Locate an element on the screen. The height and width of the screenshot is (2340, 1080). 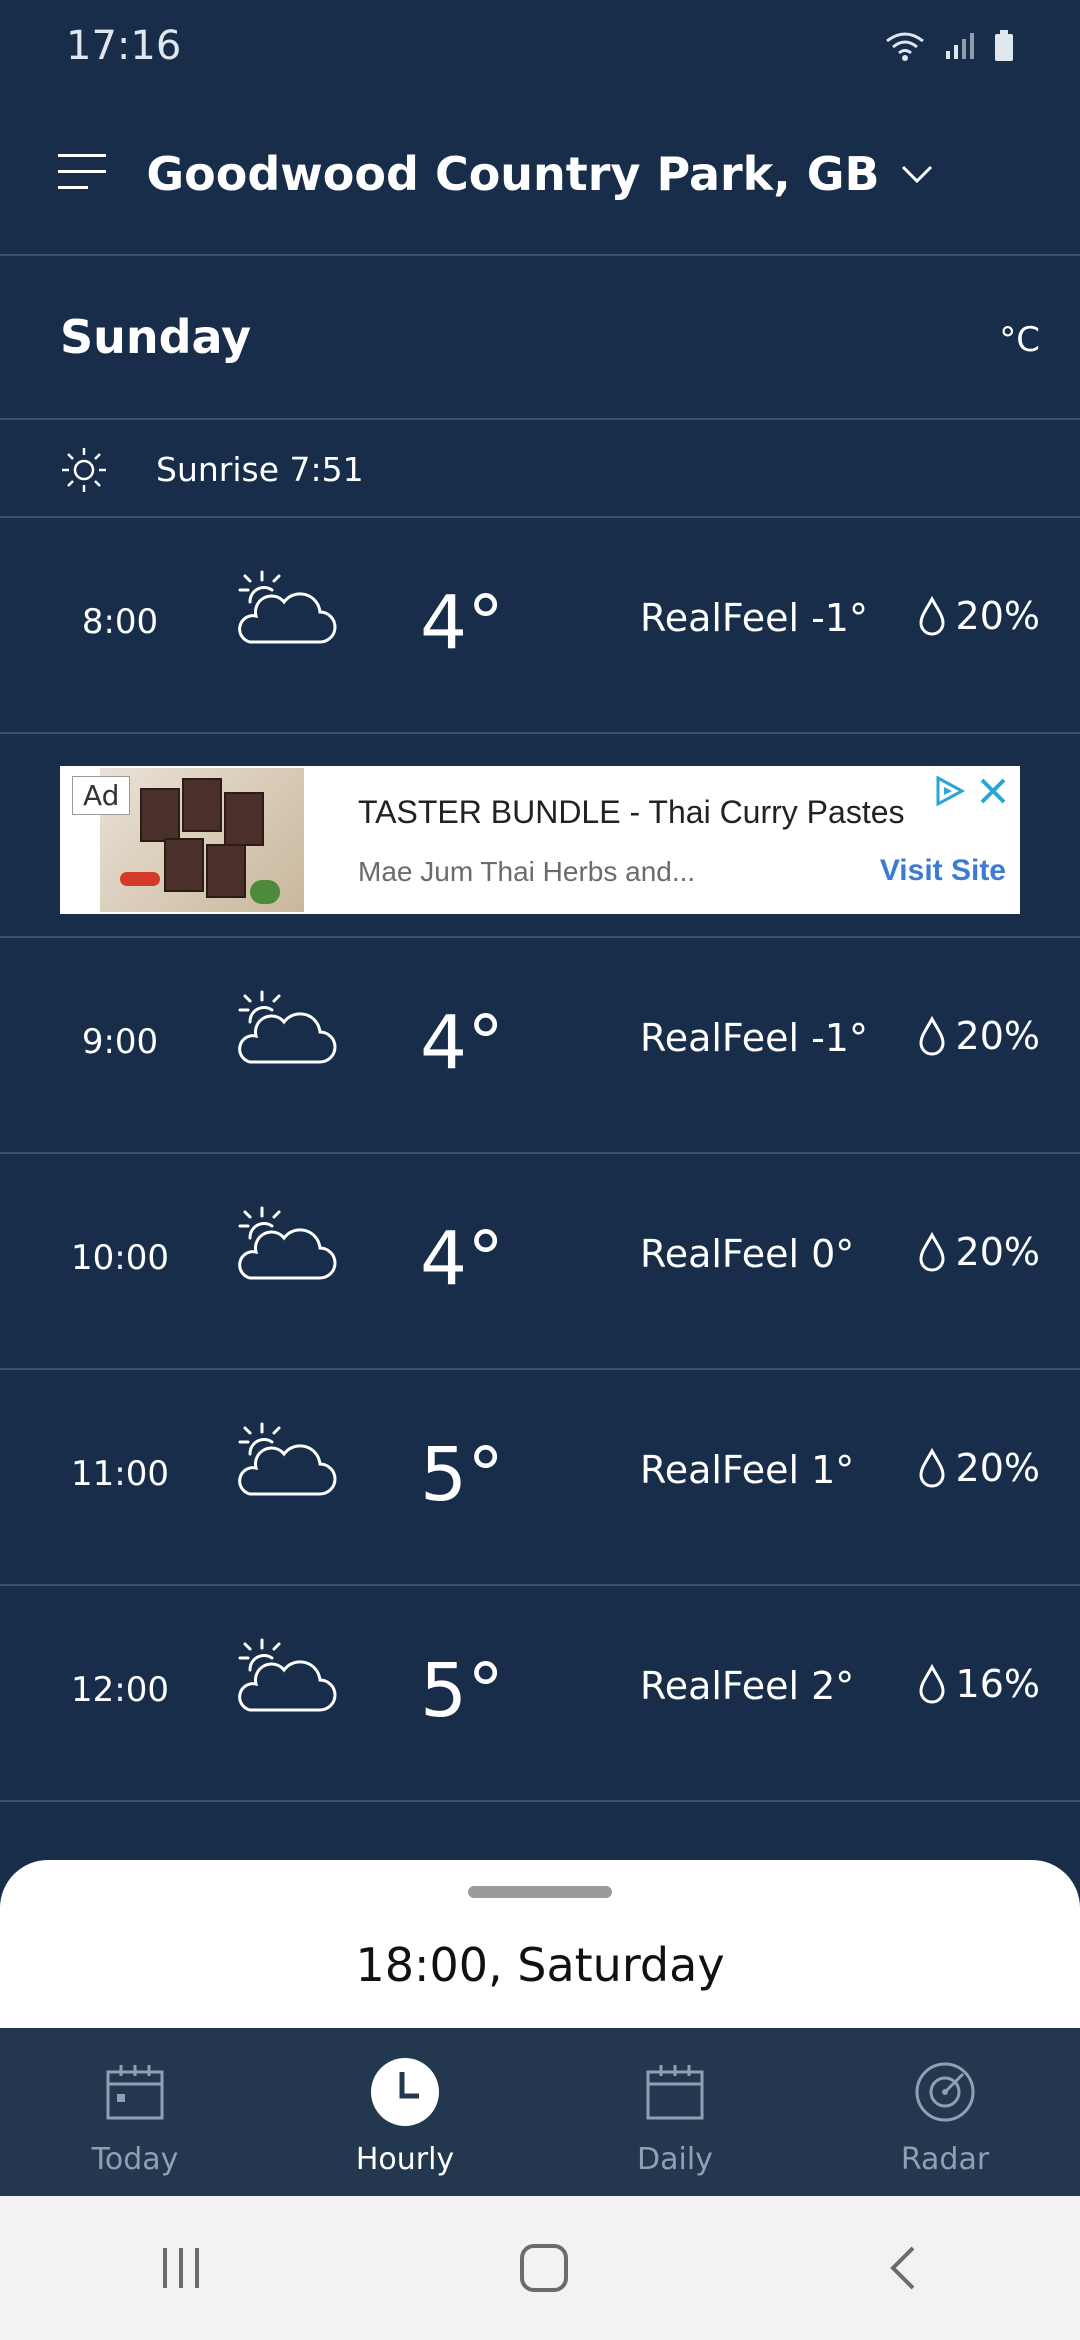
wifi-icon is located at coordinates (905, 46).